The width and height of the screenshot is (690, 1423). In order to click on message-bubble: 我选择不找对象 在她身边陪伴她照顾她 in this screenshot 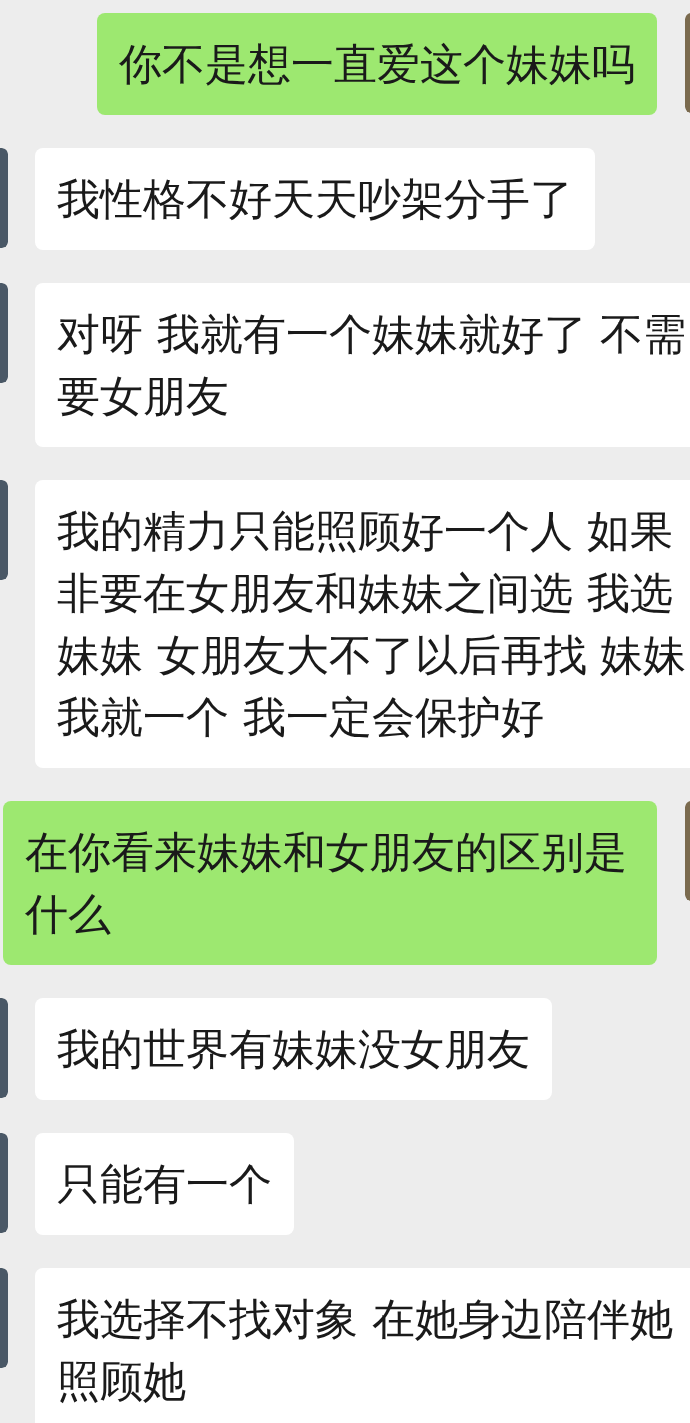, I will do `click(362, 1345)`.